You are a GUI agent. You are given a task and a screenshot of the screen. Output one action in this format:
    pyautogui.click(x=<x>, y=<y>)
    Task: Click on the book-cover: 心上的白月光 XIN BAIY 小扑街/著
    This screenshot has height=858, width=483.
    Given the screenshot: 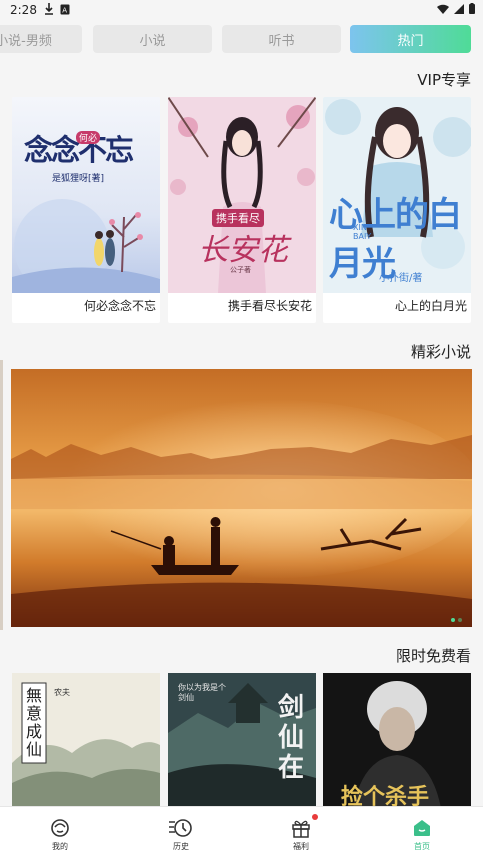 What is the action you would take?
    pyautogui.click(x=397, y=195)
    